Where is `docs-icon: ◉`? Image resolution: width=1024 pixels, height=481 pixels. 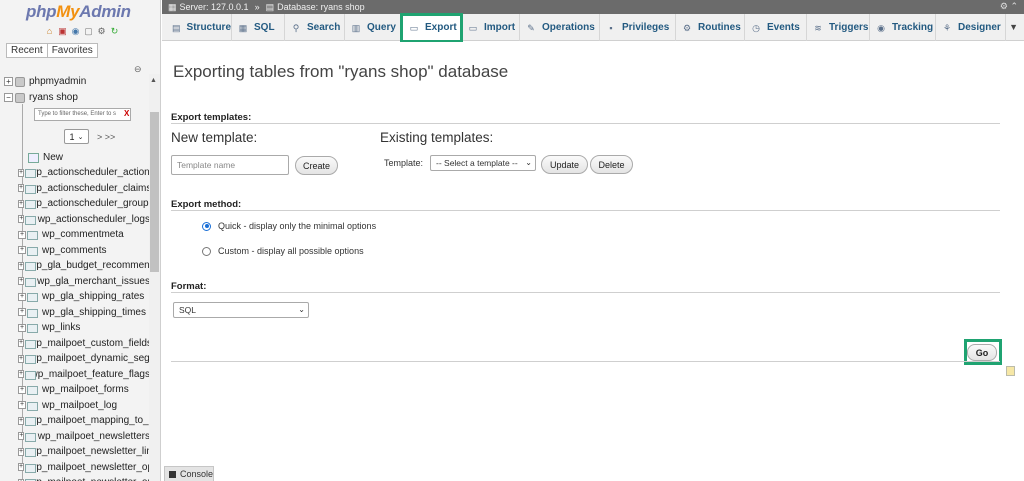
docs-icon: ◉ is located at coordinates (75, 31).